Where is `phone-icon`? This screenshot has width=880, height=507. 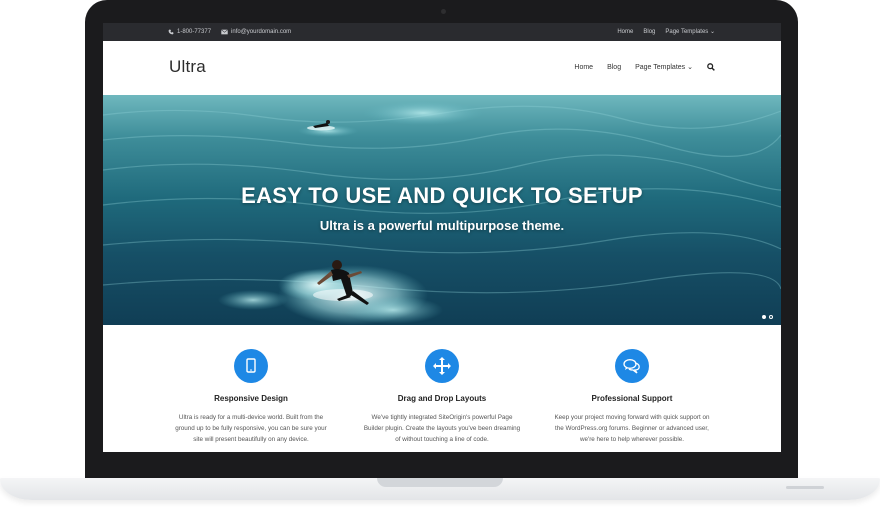
phone-icon is located at coordinates (171, 32).